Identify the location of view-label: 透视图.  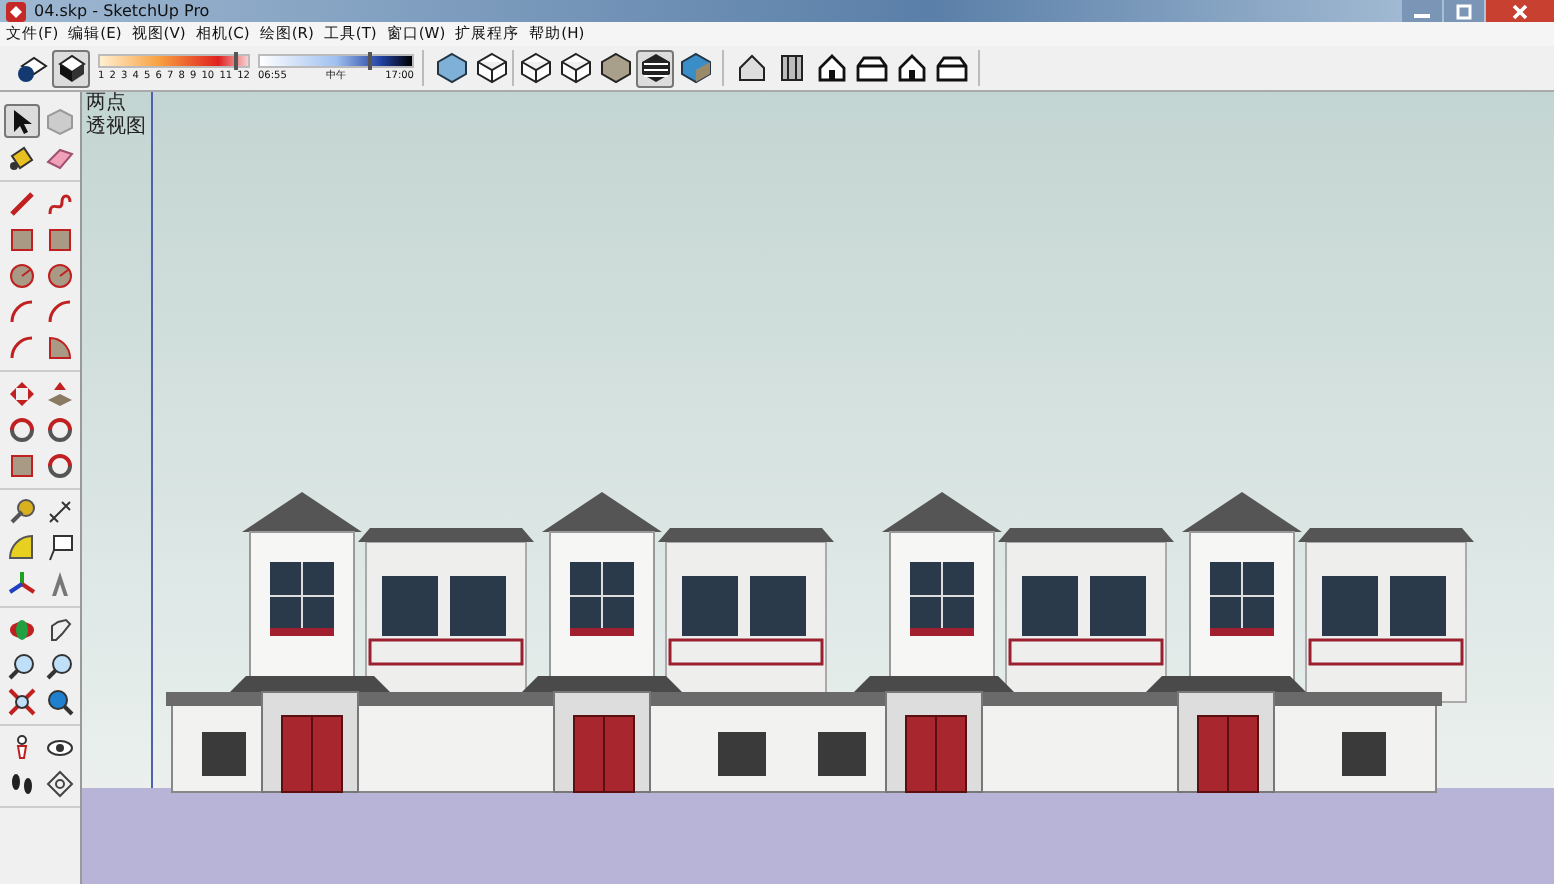
(116, 128).